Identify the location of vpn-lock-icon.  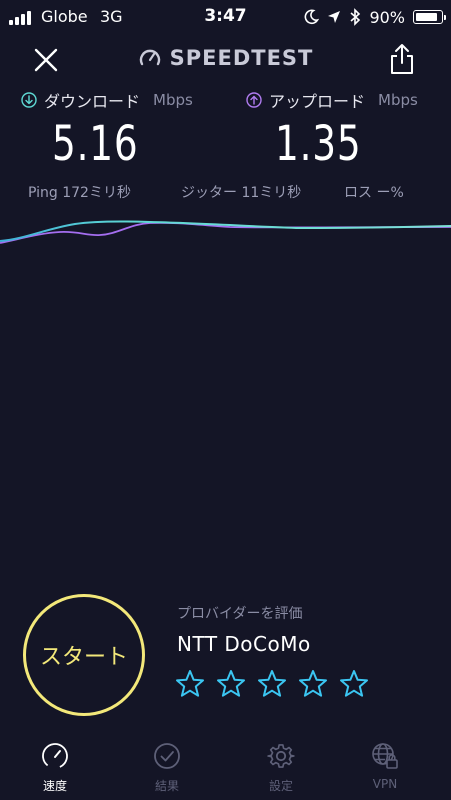
(385, 756).